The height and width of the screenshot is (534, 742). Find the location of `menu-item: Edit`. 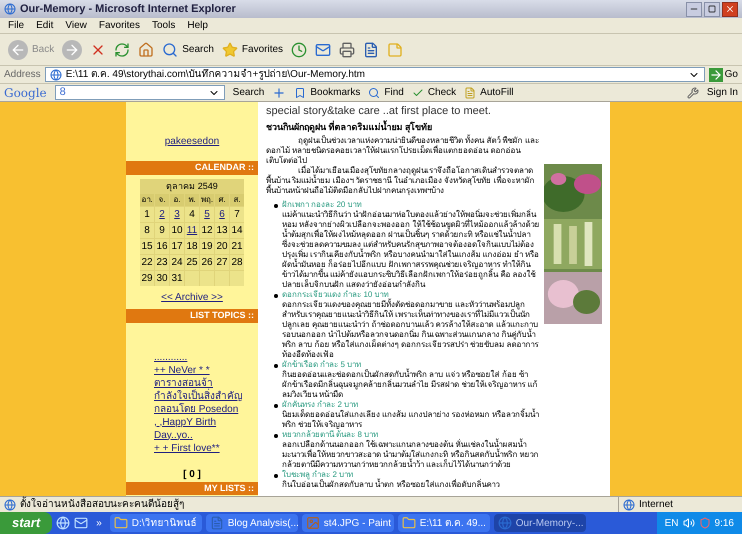

menu-item: Edit is located at coordinates (45, 25).